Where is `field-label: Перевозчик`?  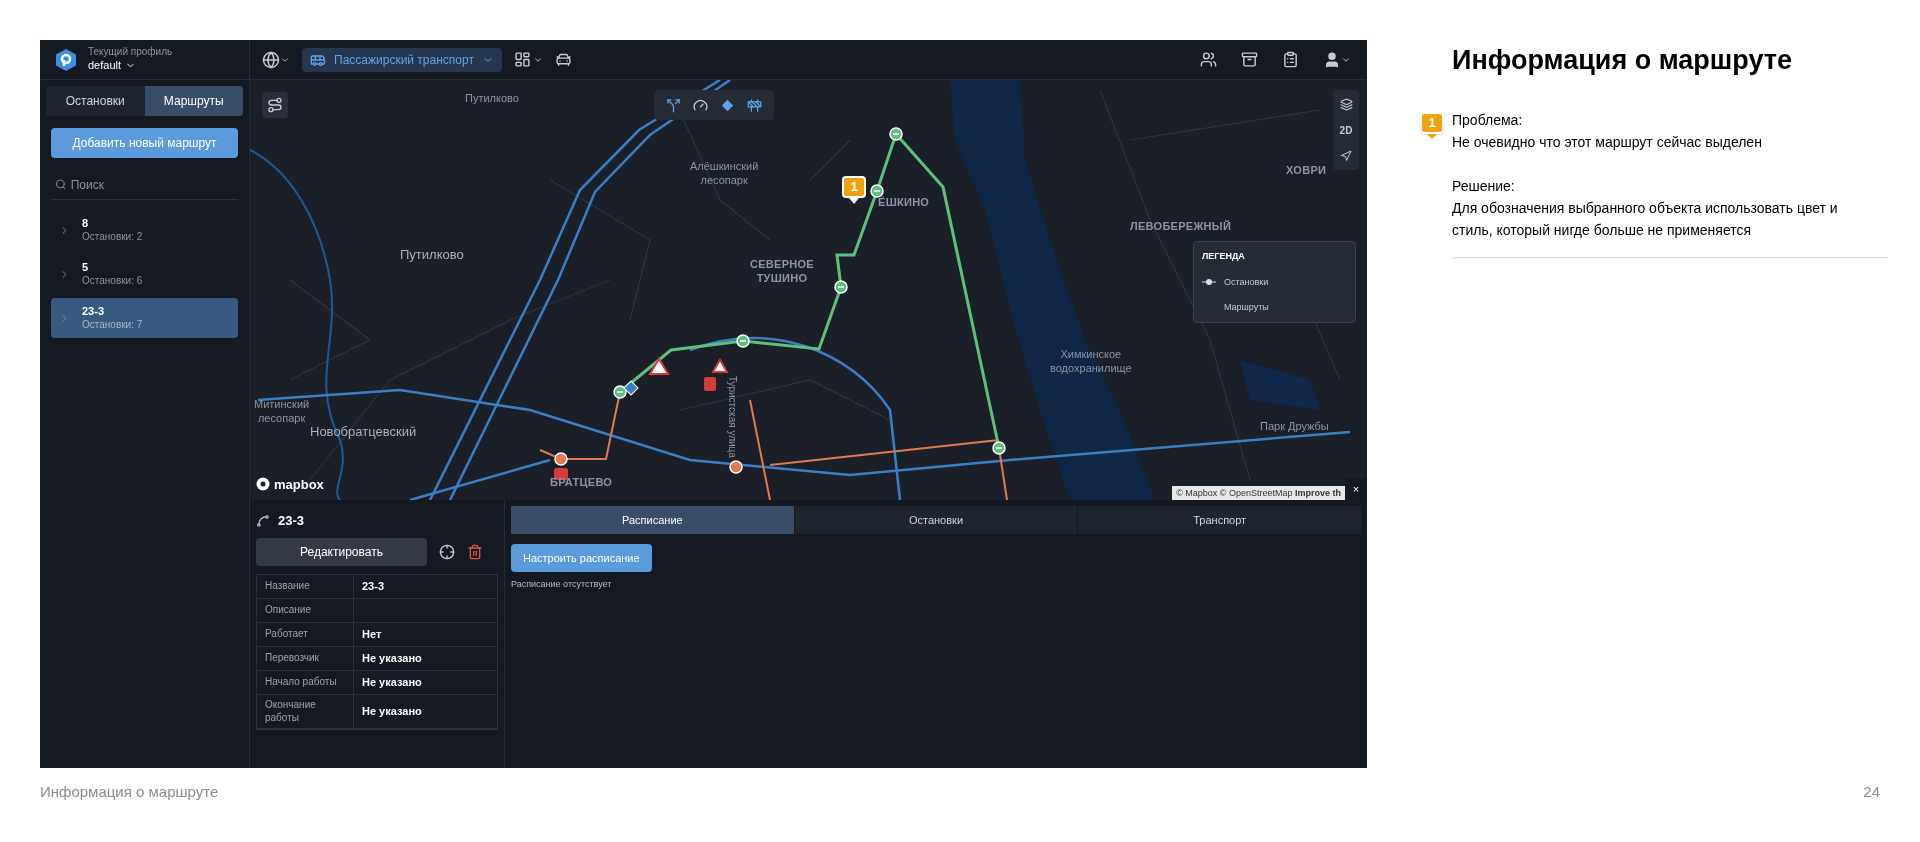 field-label: Перевозчик is located at coordinates (305, 658).